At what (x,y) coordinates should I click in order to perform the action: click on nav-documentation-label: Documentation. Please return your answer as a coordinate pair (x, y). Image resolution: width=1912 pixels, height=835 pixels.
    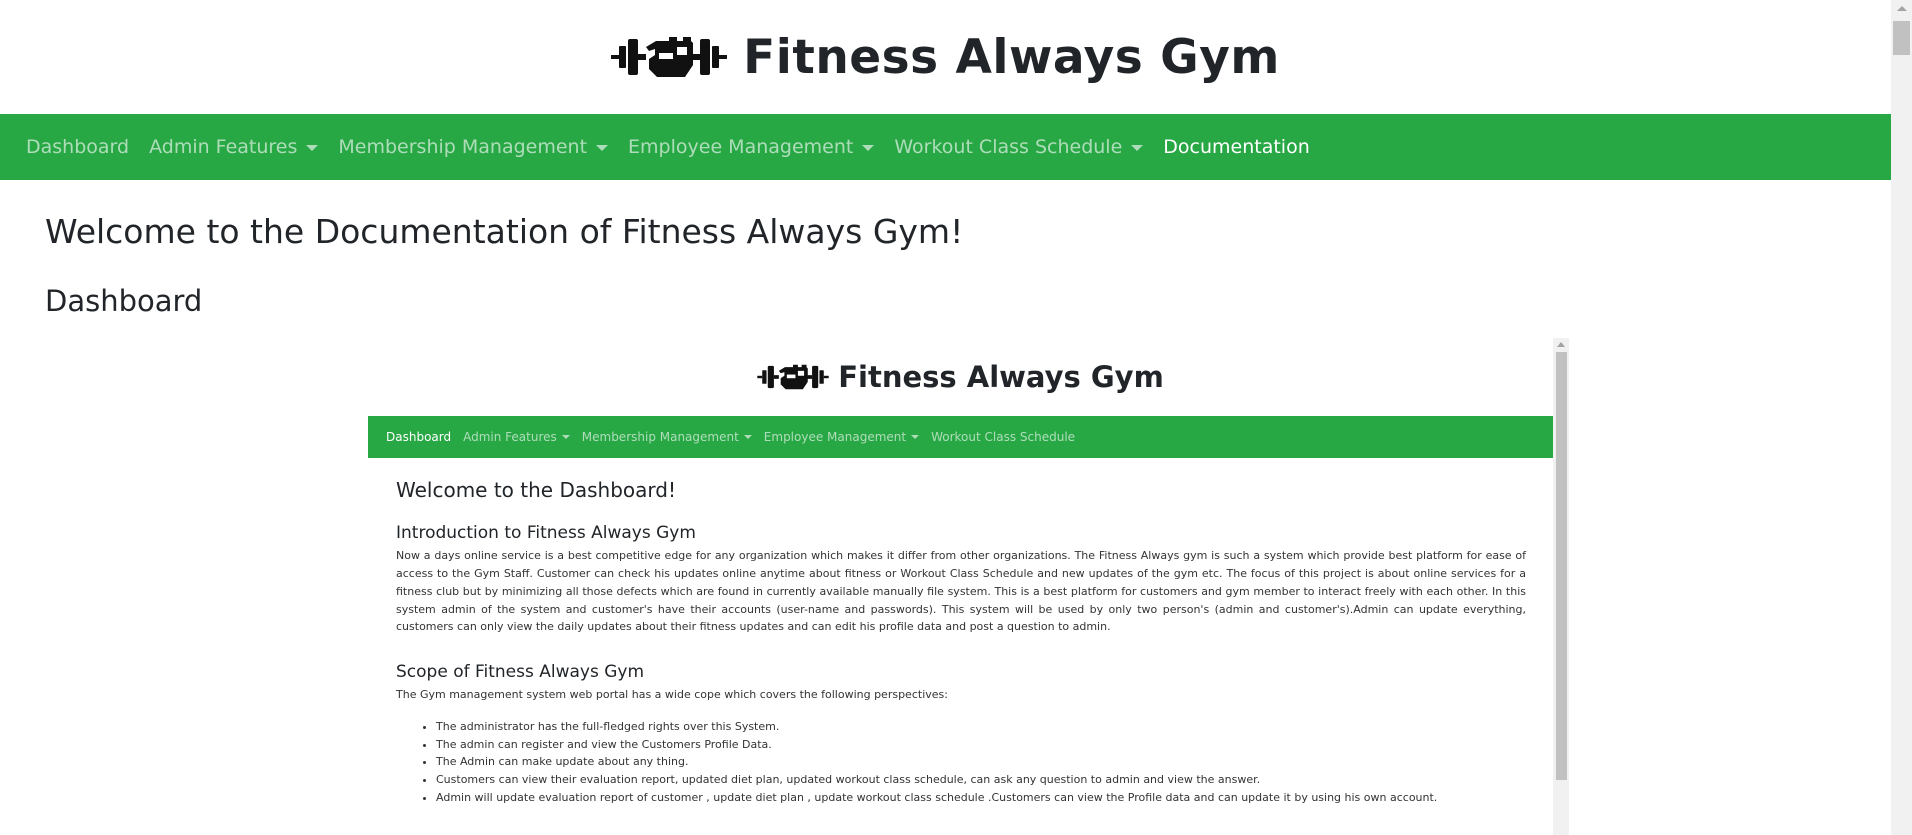
    Looking at the image, I should click on (1236, 147).